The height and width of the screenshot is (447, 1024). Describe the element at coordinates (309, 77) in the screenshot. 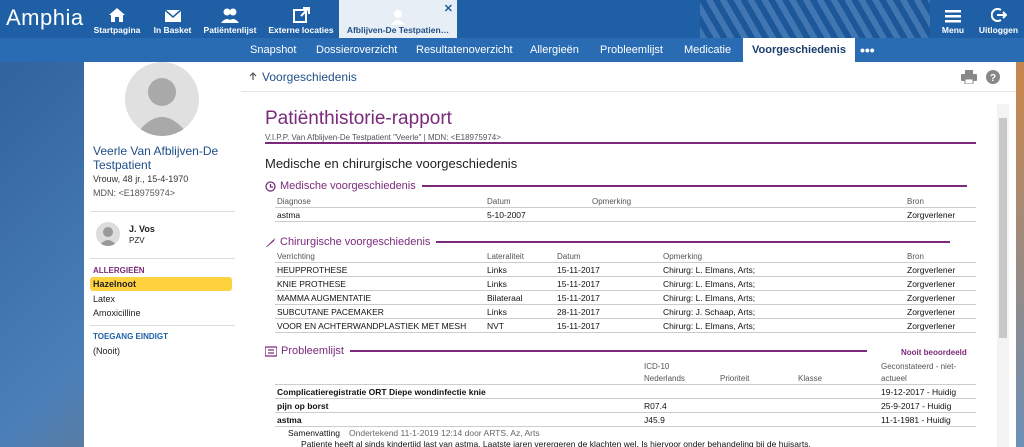

I see `page-title: Voorgeschiedenis` at that location.